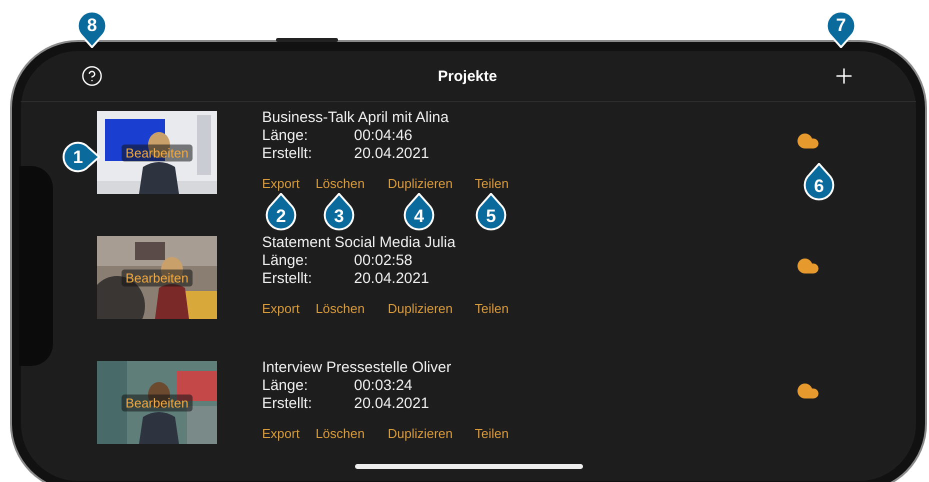 Image resolution: width=929 pixels, height=482 pixels. What do you see at coordinates (419, 212) in the screenshot?
I see `callout-badge: 4` at bounding box center [419, 212].